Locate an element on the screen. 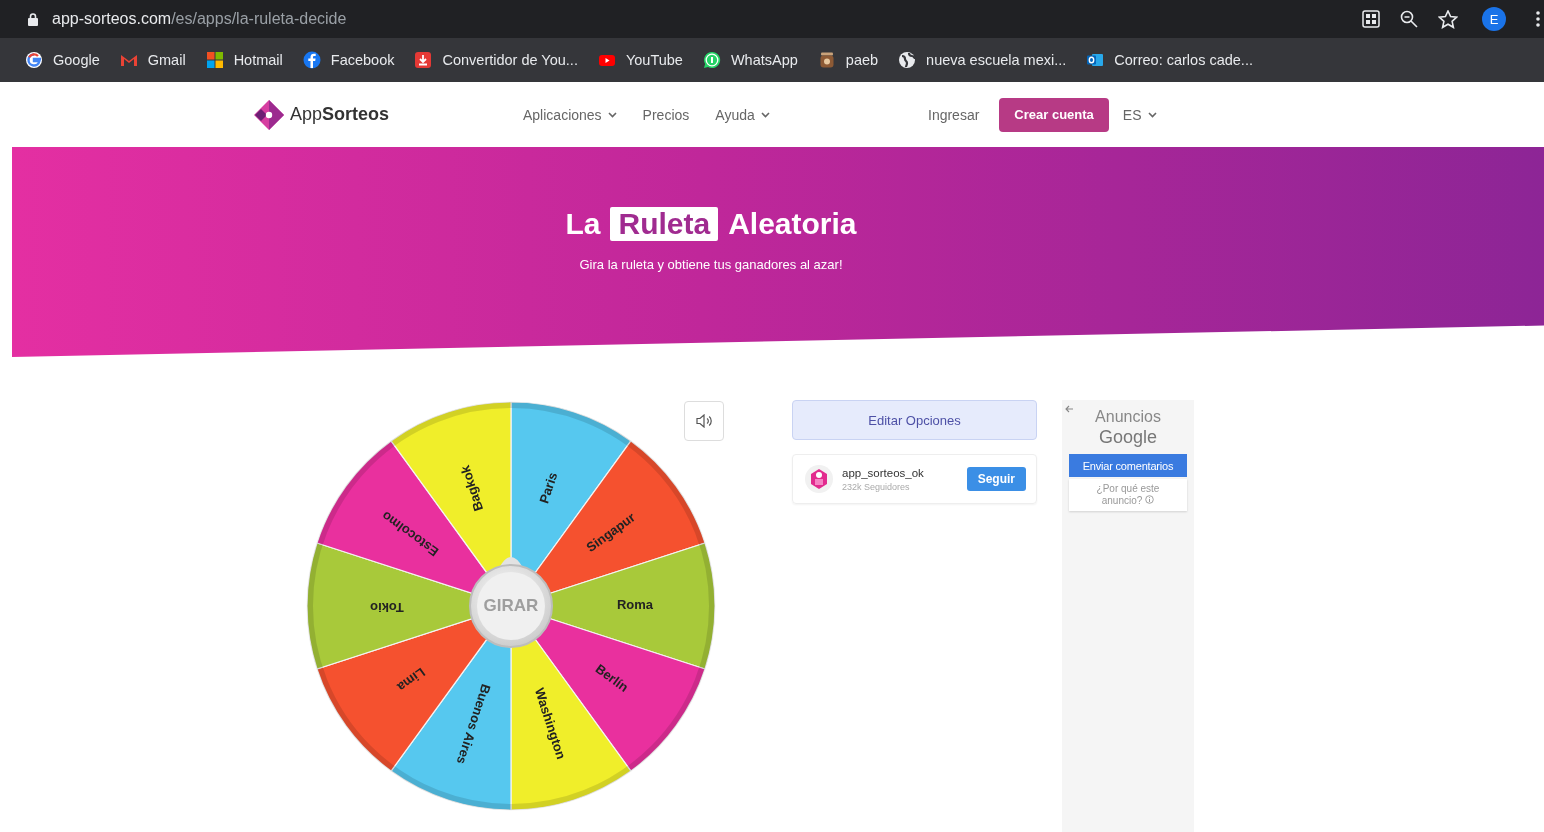  bookmark-link: Google is located at coordinates (62, 60).